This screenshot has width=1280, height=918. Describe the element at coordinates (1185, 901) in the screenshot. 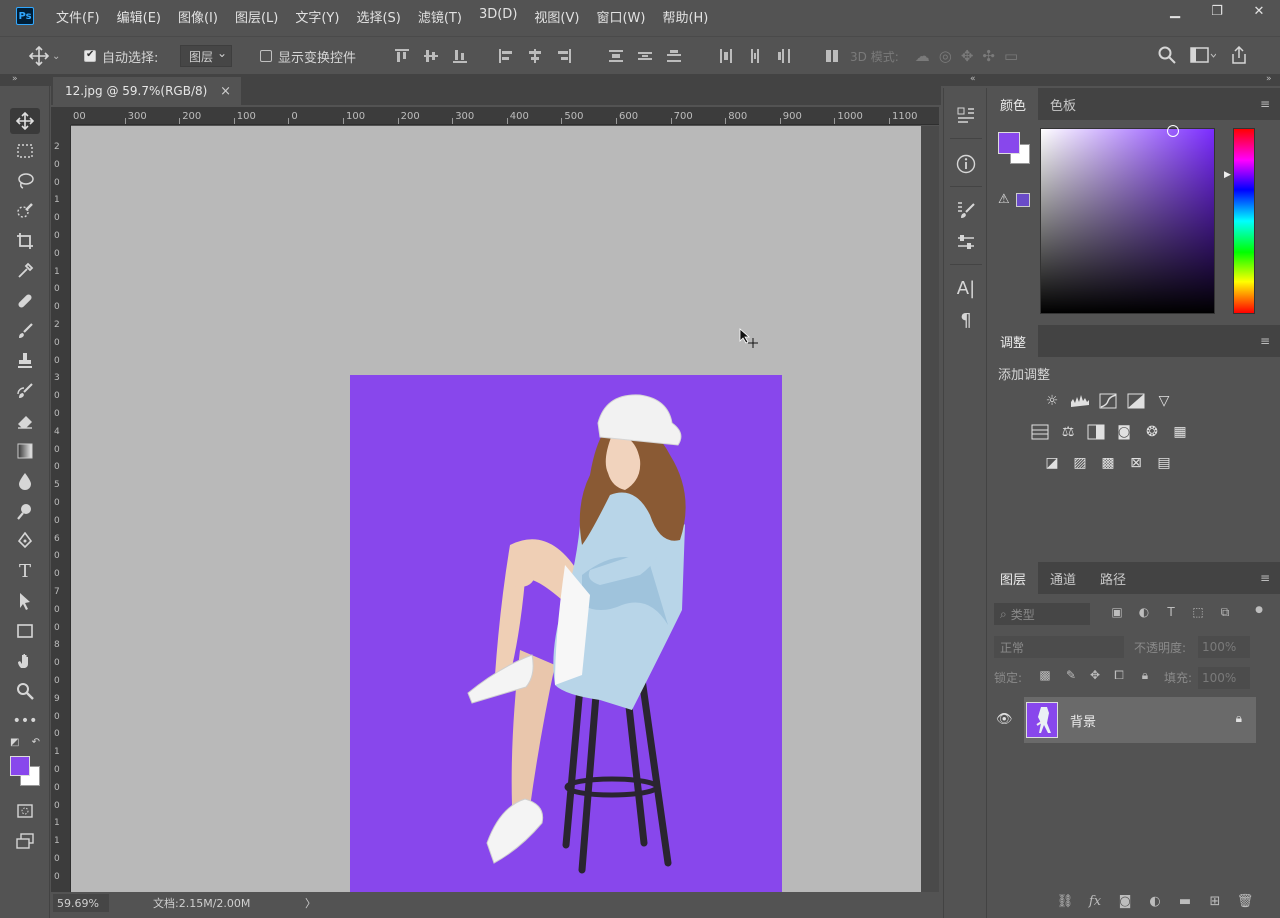

I see `new-group-icon: ▬` at that location.